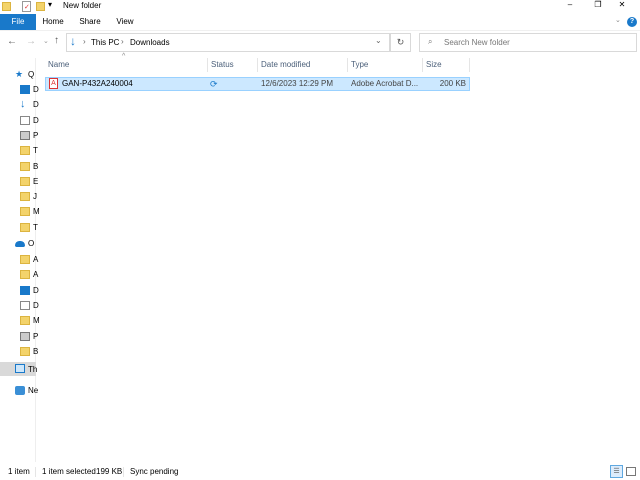 Image resolution: width=640 pixels, height=480 pixels. Describe the element at coordinates (320, 7) in the screenshot. I see `title-bar: ✓ ▾ New folder – ❐ ✕` at that location.